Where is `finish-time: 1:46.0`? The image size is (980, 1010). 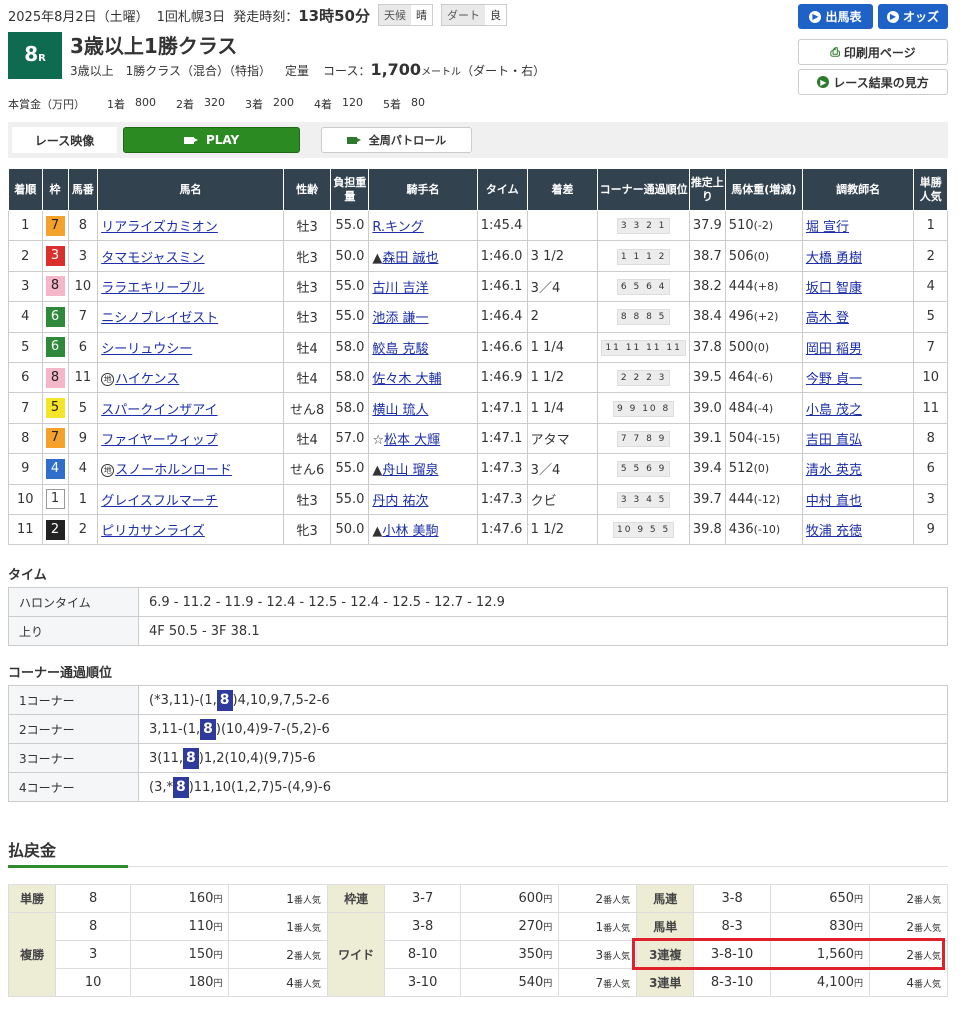
finish-time: 1:46.0 is located at coordinates (501, 256).